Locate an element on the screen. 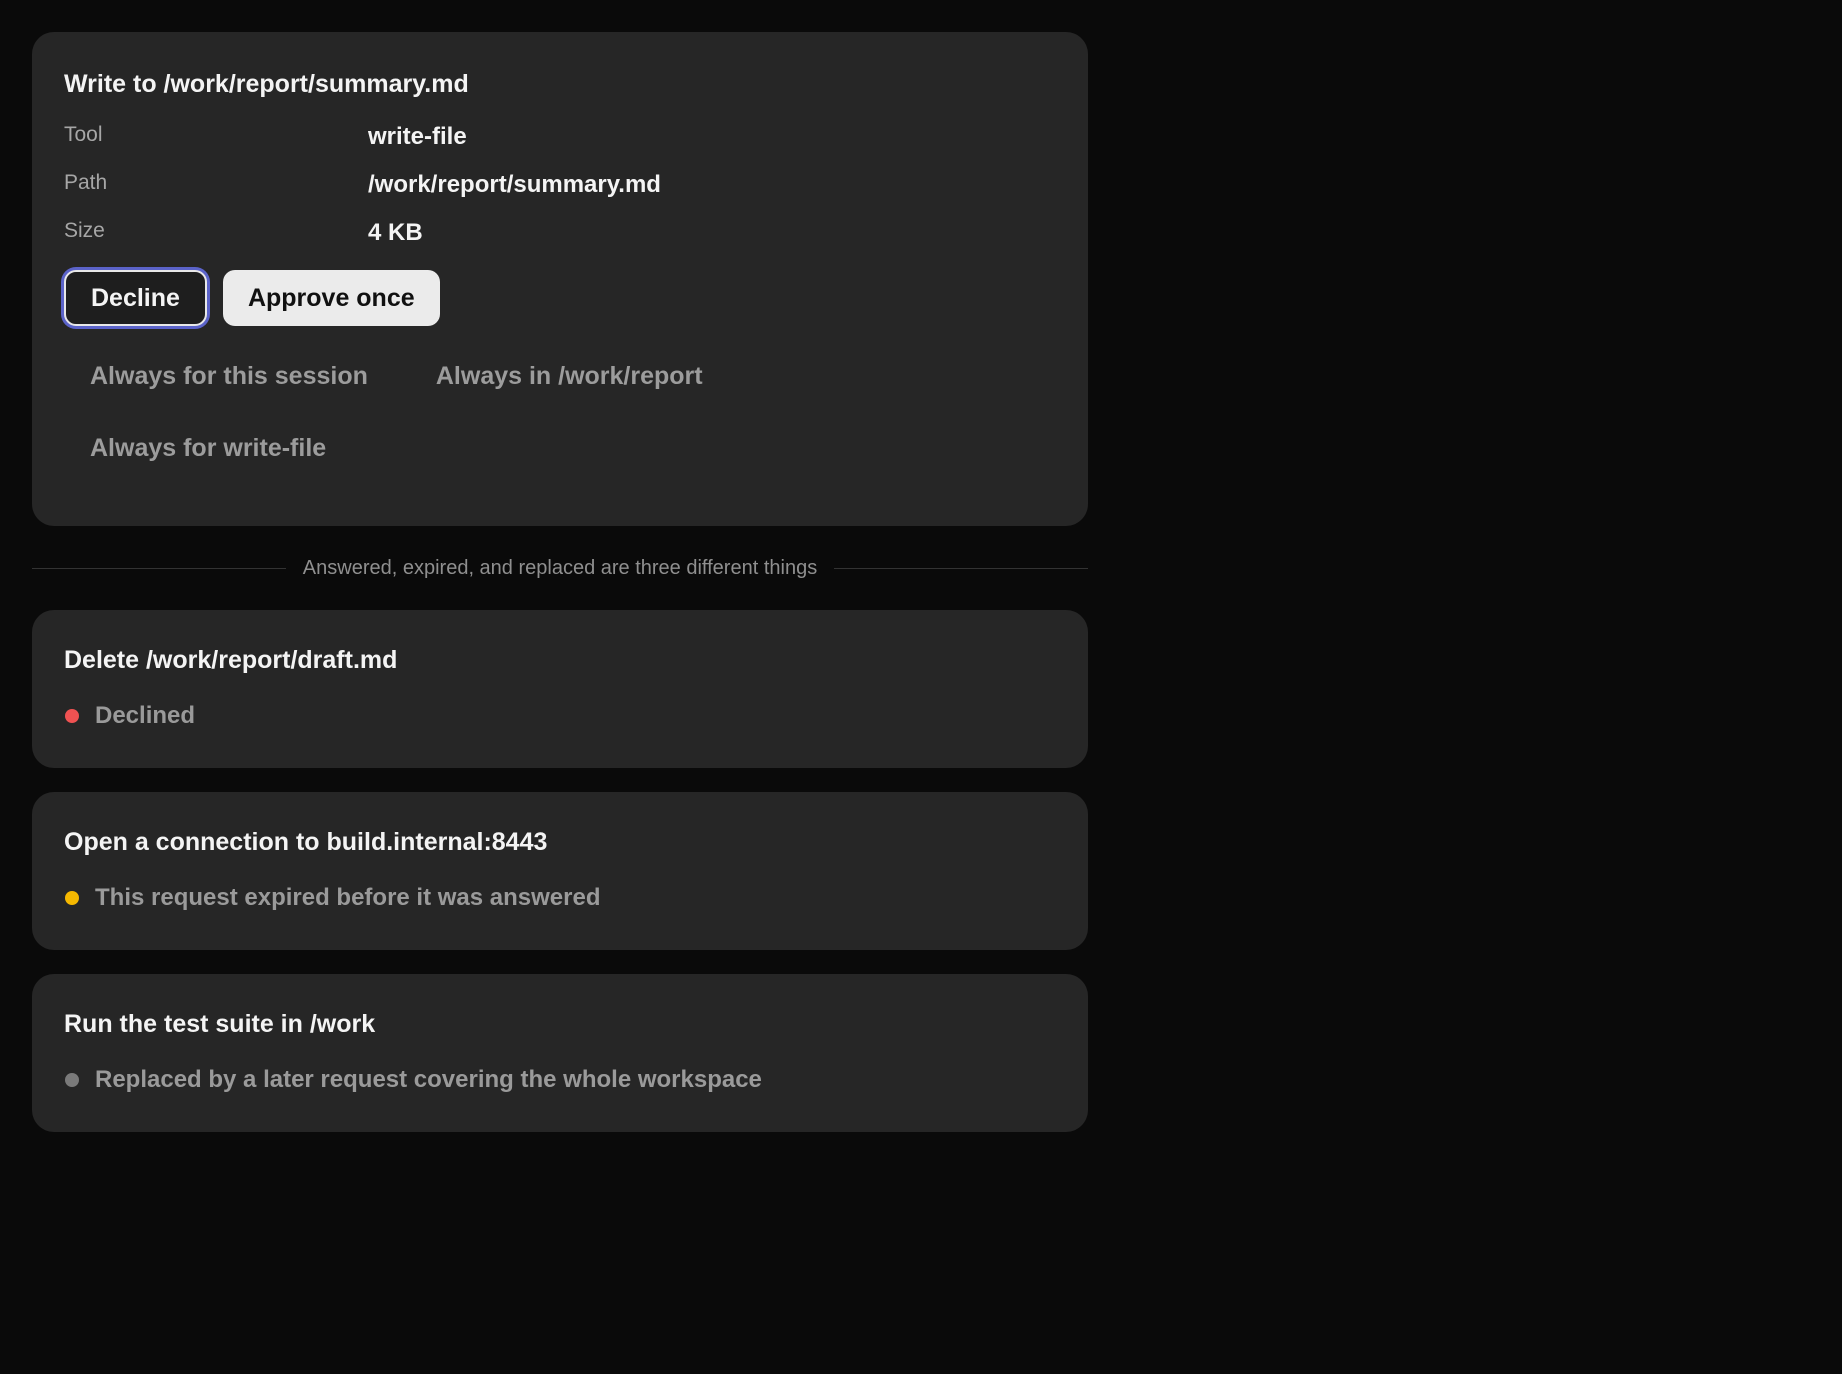  request-title: Write to /work/report/summary.md is located at coordinates (266, 84).